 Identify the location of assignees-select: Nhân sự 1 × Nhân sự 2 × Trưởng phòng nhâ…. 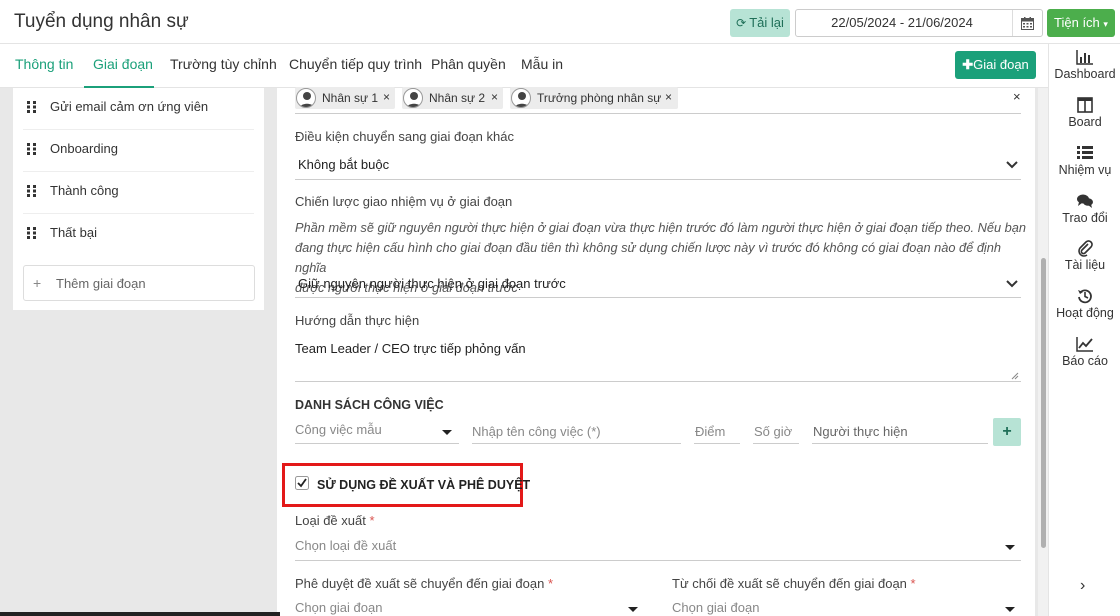
(658, 100).